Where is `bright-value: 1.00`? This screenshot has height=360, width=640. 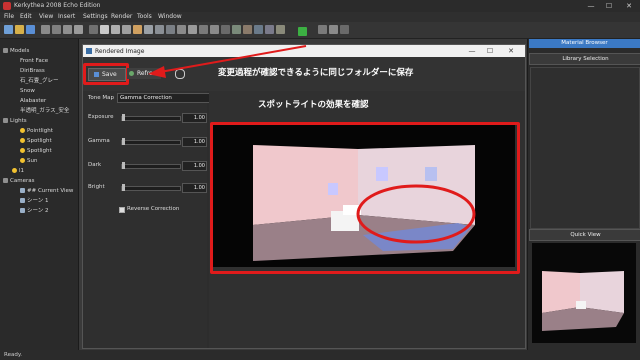
bright-value: 1.00 is located at coordinates (194, 188).